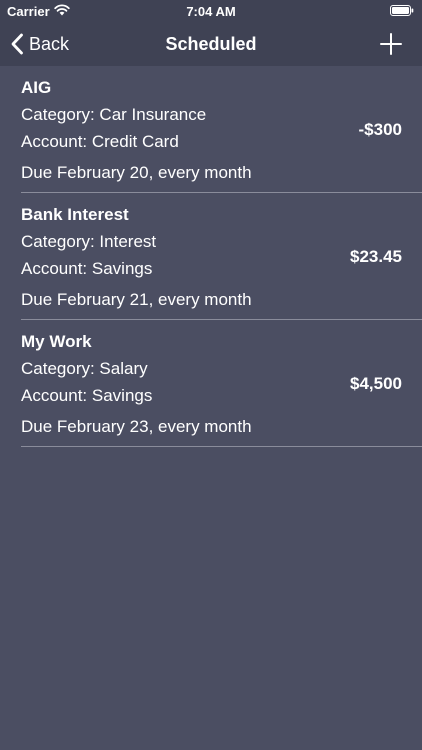 This screenshot has width=422, height=750. What do you see at coordinates (75, 214) in the screenshot?
I see `item-name: Bank Interest` at bounding box center [75, 214].